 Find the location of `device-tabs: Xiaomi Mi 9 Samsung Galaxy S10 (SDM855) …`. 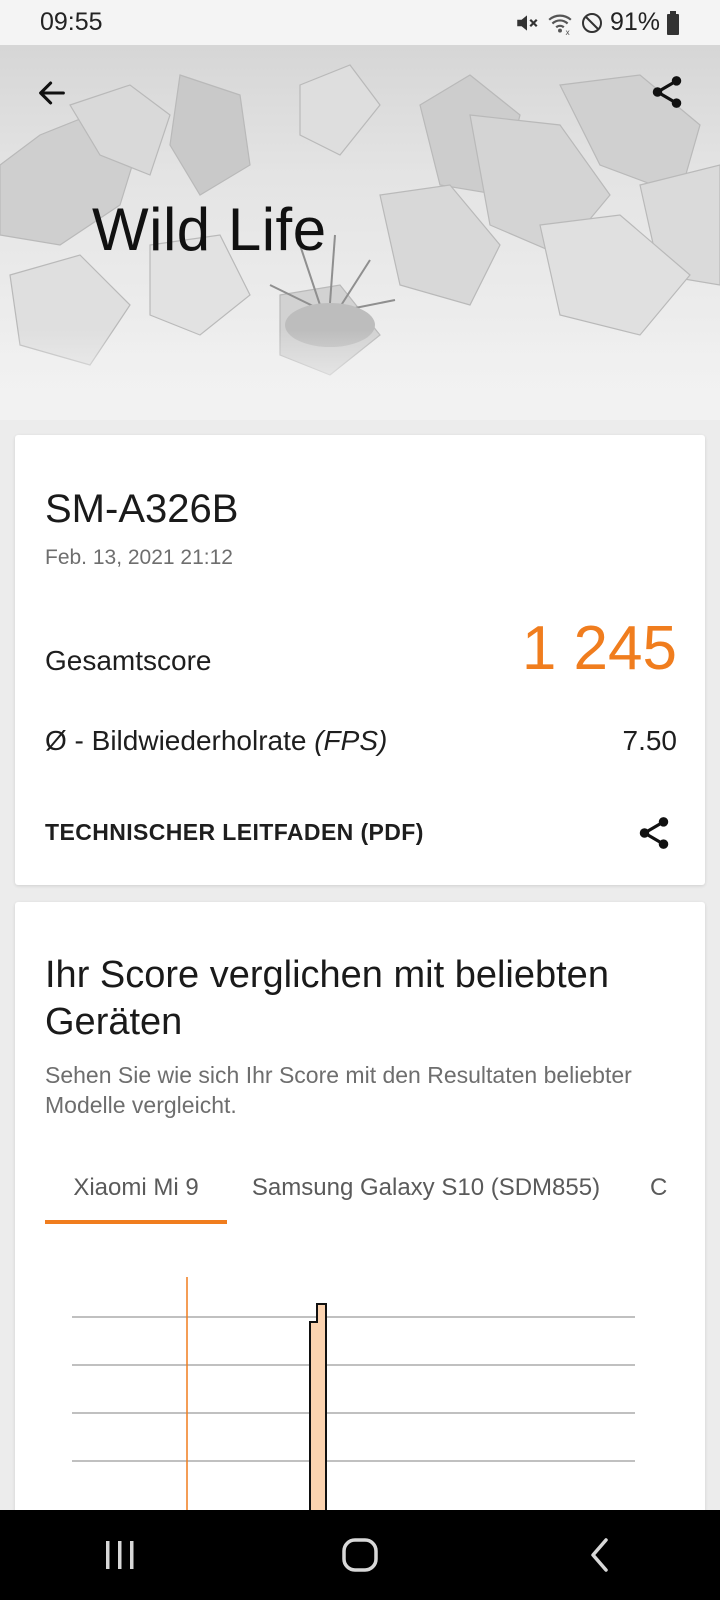

device-tabs: Xiaomi Mi 9 Samsung Galaxy S10 (SDM855) … is located at coordinates (367, 1189).